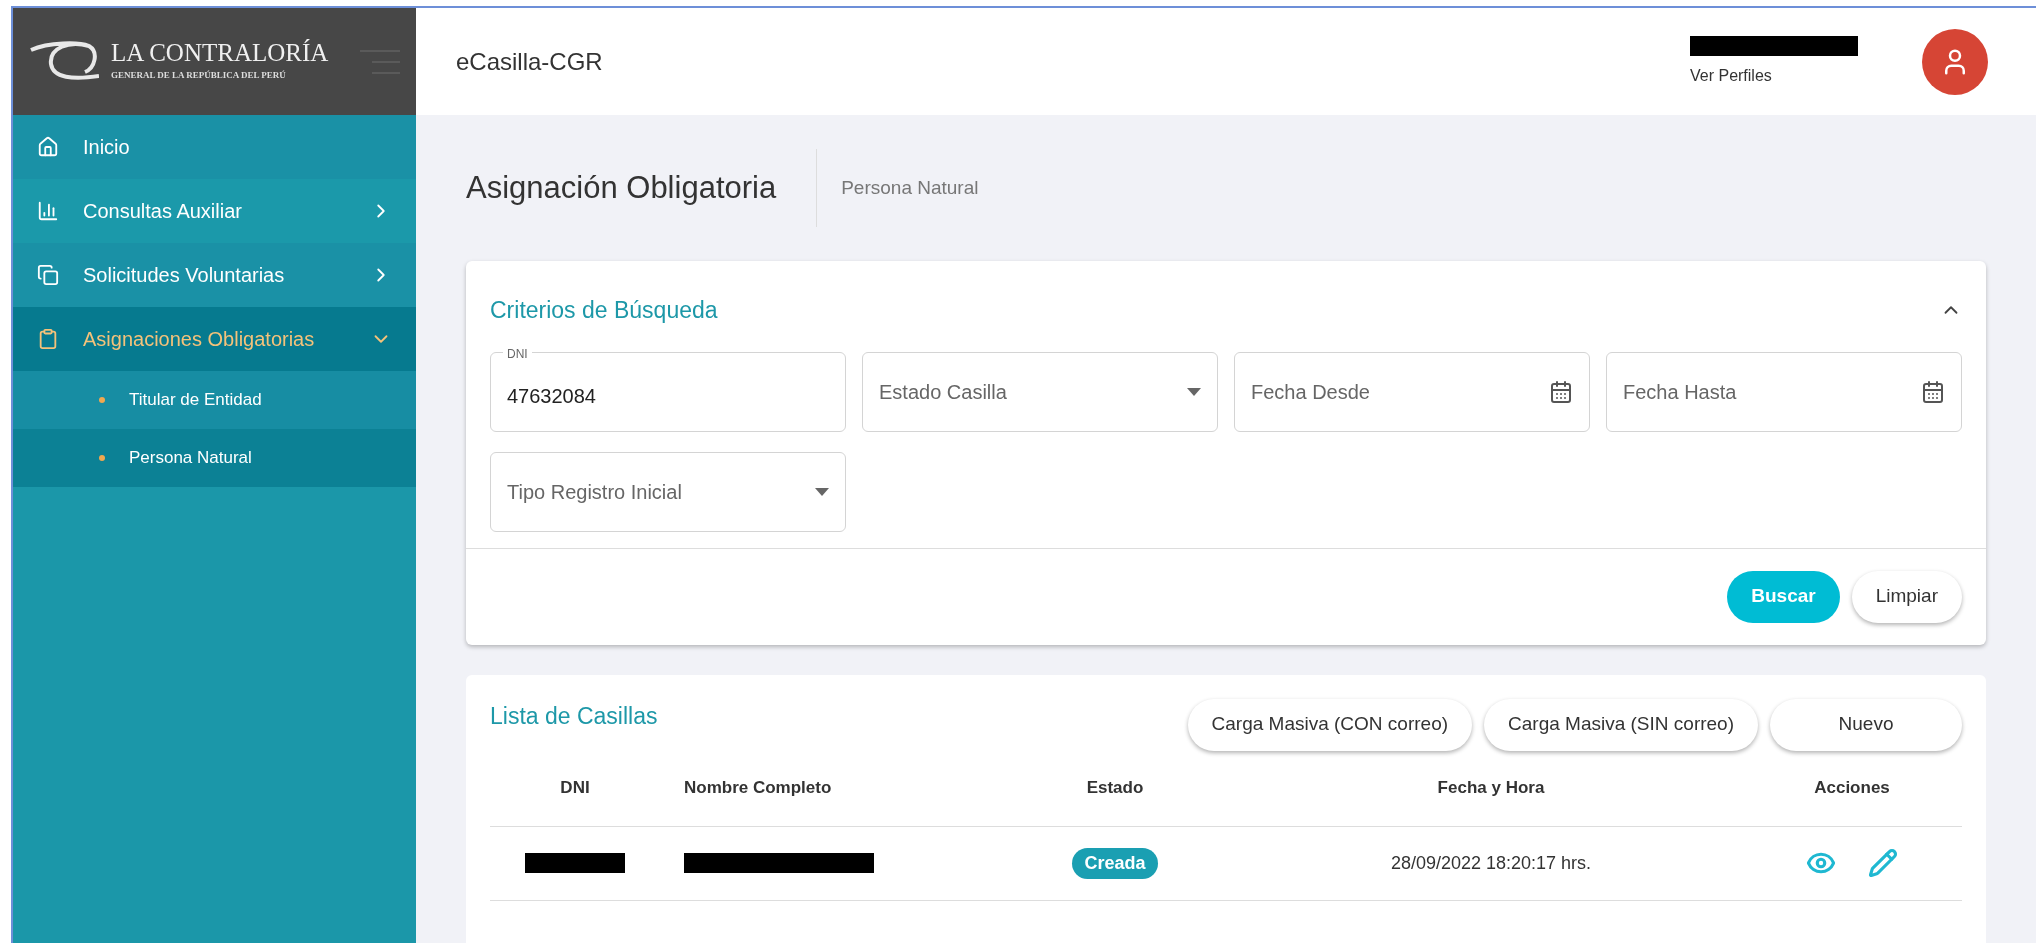  I want to click on column-header: Estado, so click(1115, 788).